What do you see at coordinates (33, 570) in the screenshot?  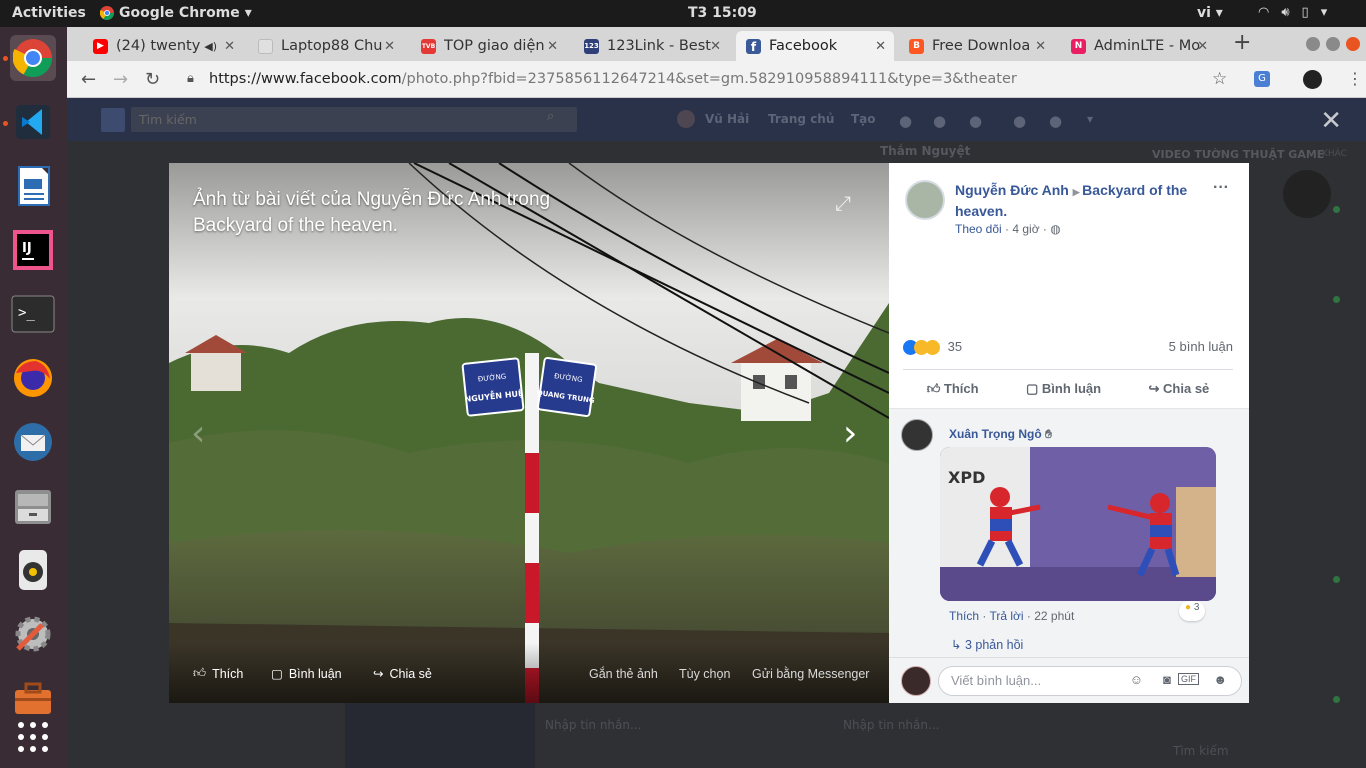 I see `rhythmbox-launcher` at bounding box center [33, 570].